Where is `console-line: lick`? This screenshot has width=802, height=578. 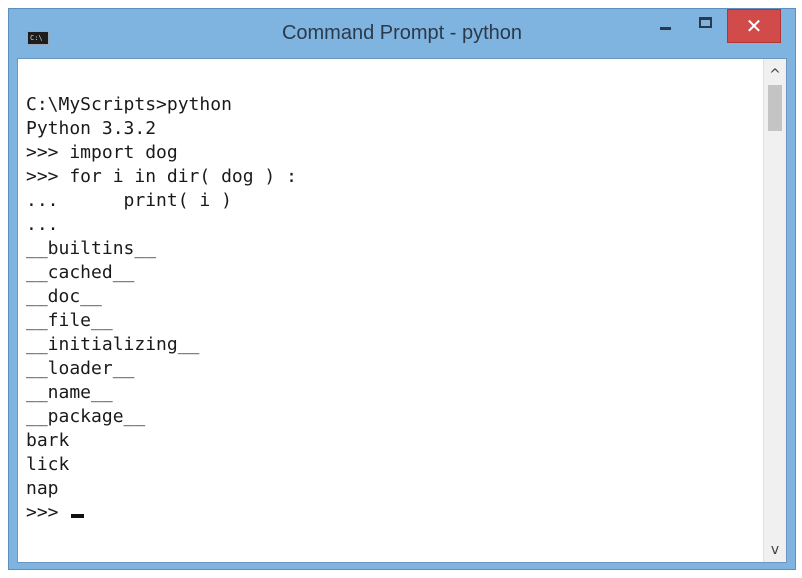 console-line: lick is located at coordinates (48, 464).